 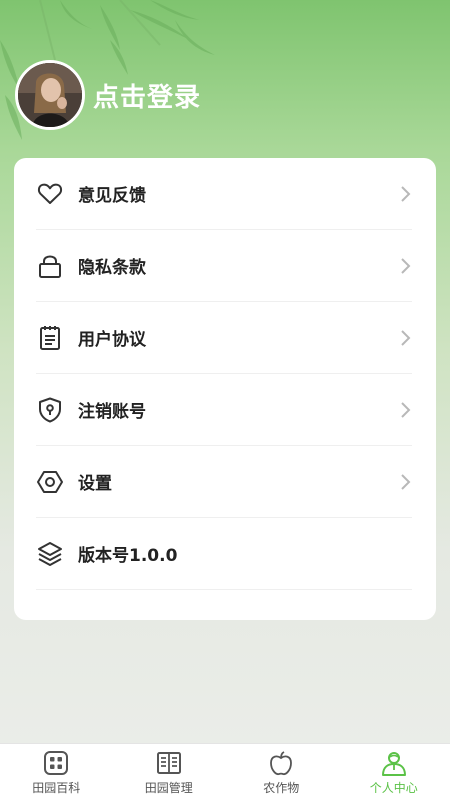 What do you see at coordinates (168, 788) in the screenshot?
I see `tab-label: 田园管理` at bounding box center [168, 788].